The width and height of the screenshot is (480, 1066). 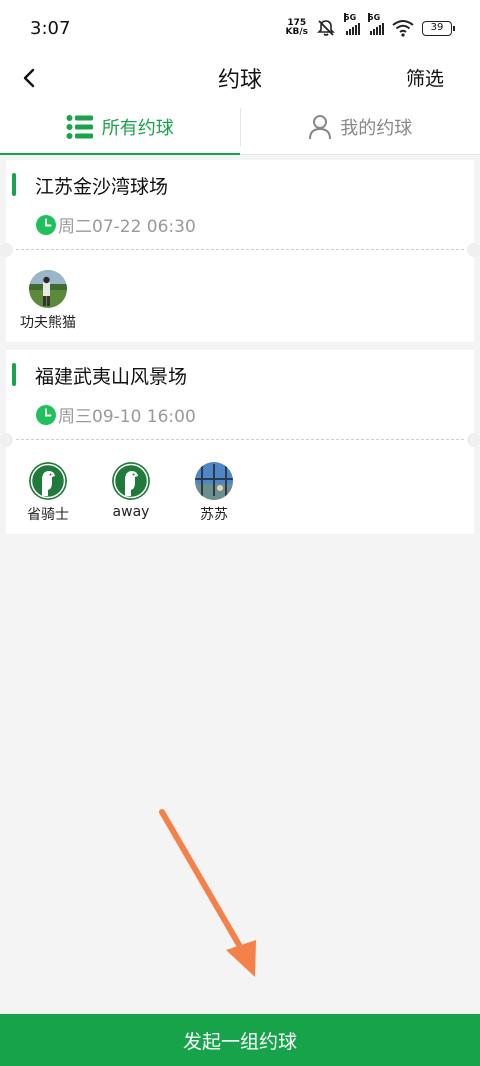 I want to click on nav-bar: 约球 筛选, so click(x=240, y=78).